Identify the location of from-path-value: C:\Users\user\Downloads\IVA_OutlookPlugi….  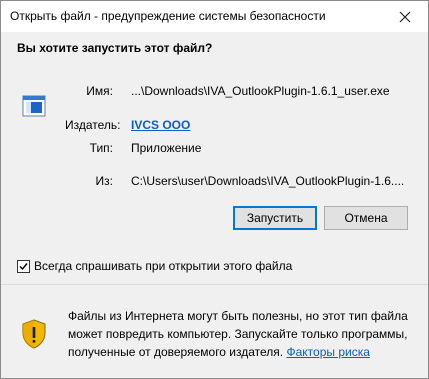
(268, 181).